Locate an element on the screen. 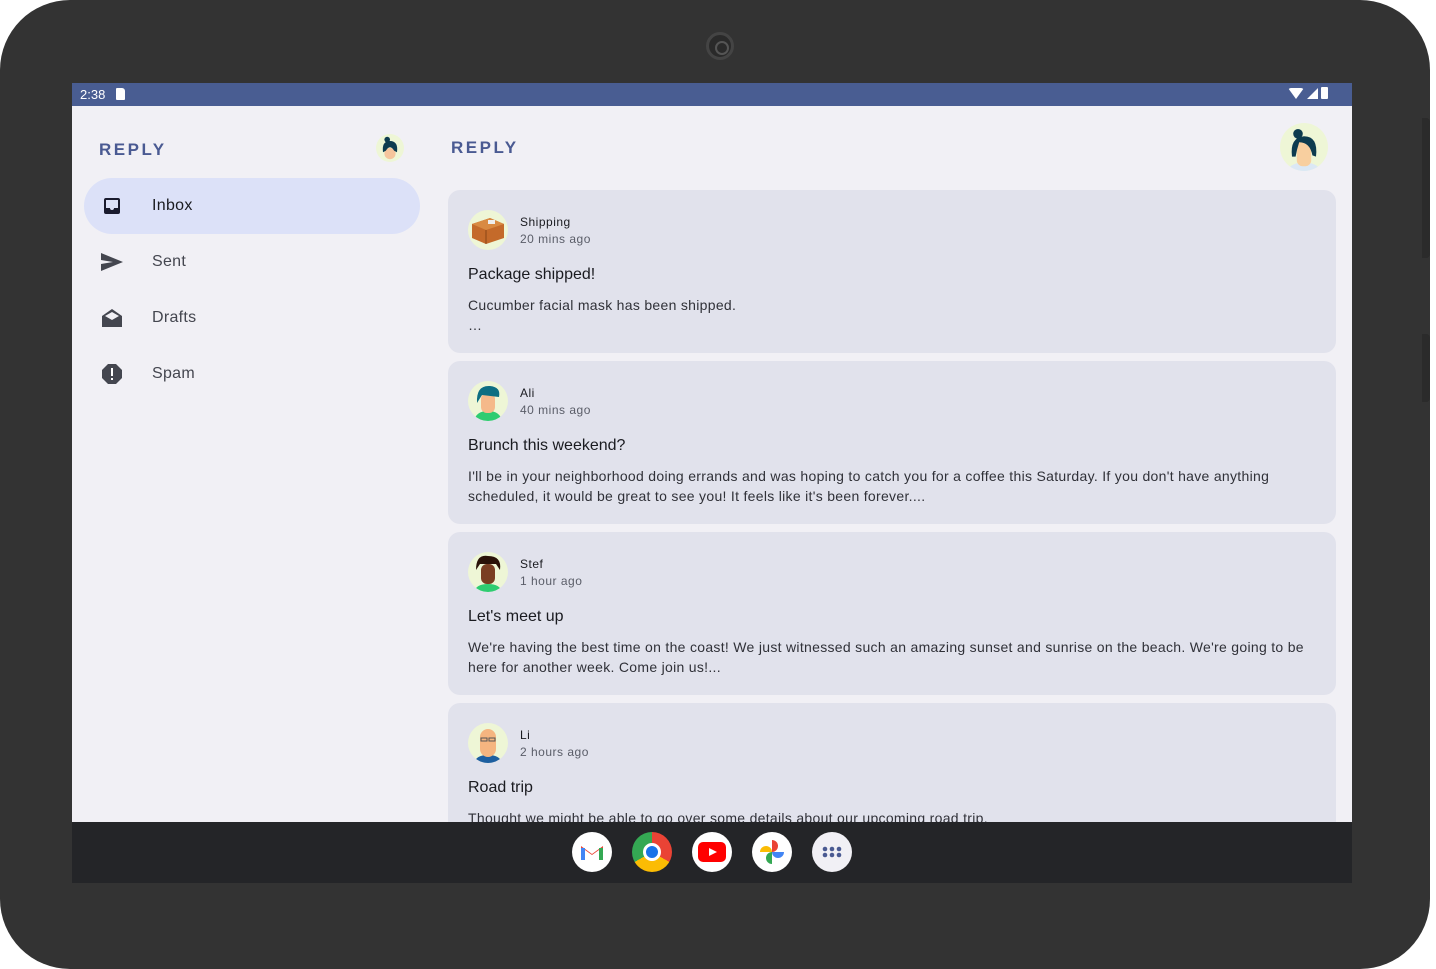  nav-sent: Sent is located at coordinates (252, 262).